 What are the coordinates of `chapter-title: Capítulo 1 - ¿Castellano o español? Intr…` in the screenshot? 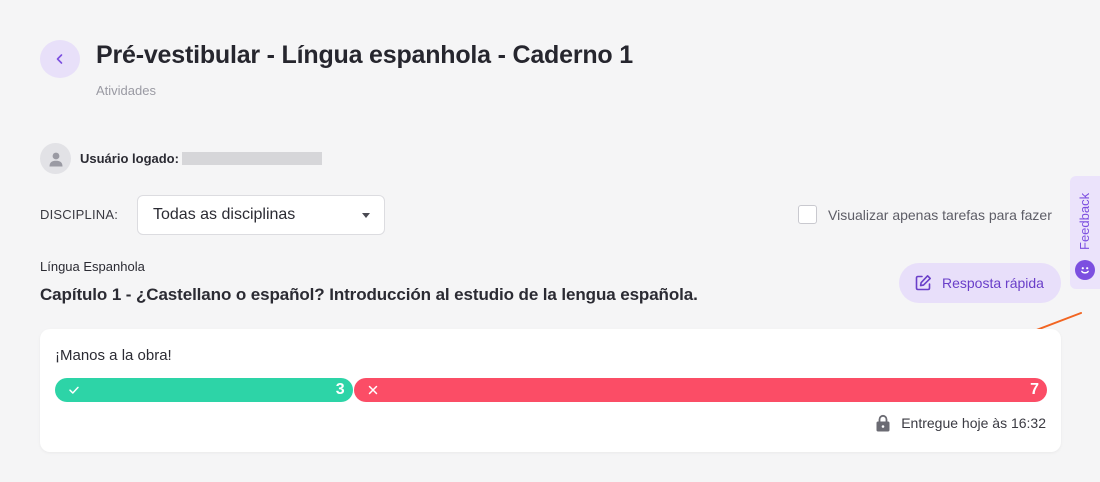 It's located at (369, 294).